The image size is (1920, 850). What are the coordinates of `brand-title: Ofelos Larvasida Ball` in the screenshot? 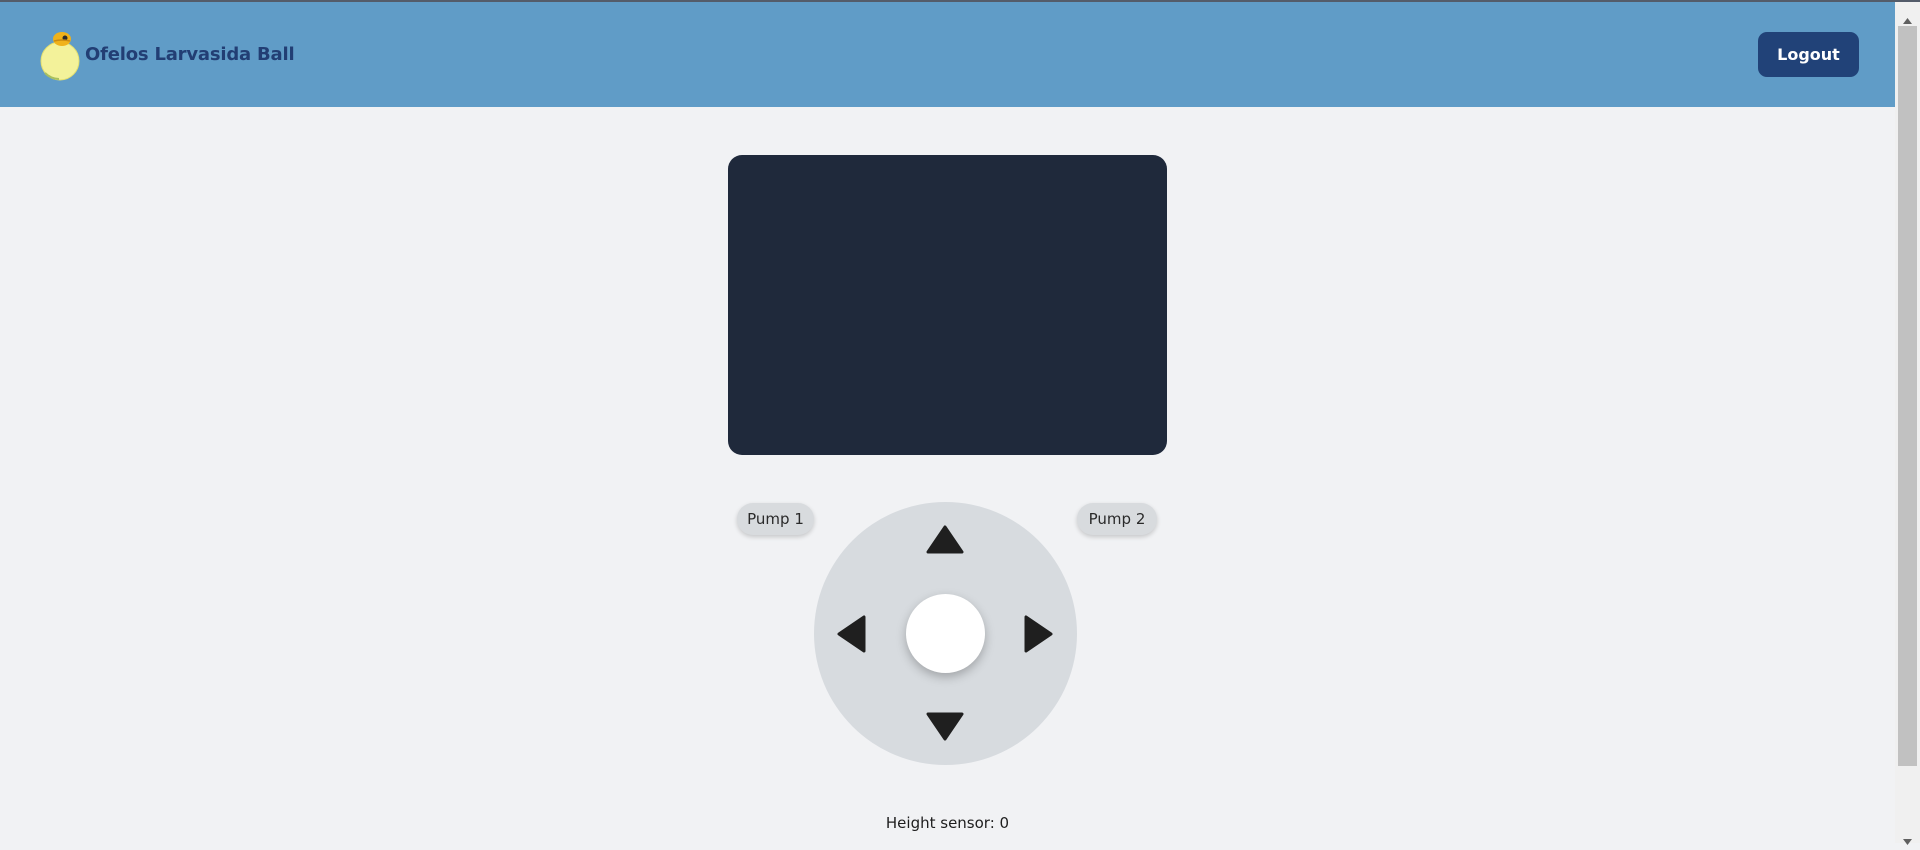 It's located at (190, 54).